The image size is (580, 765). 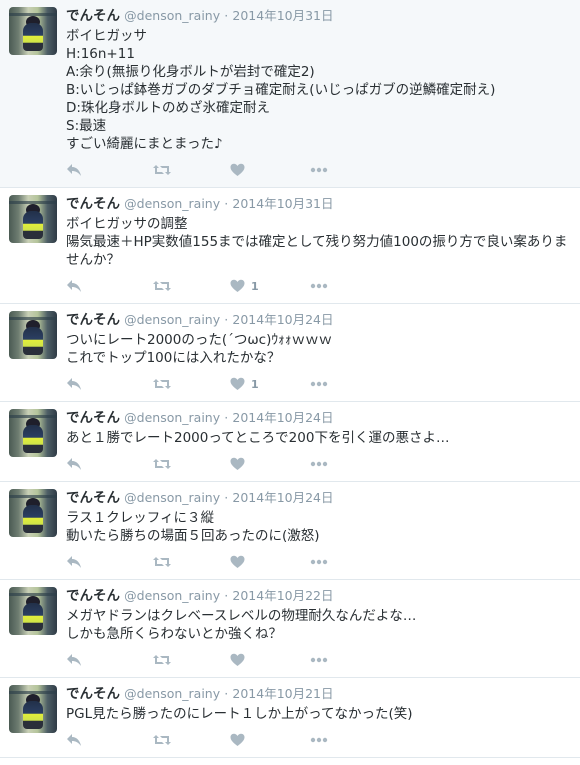 What do you see at coordinates (282, 693) in the screenshot?
I see `tweet-date: 2014年10月21日` at bounding box center [282, 693].